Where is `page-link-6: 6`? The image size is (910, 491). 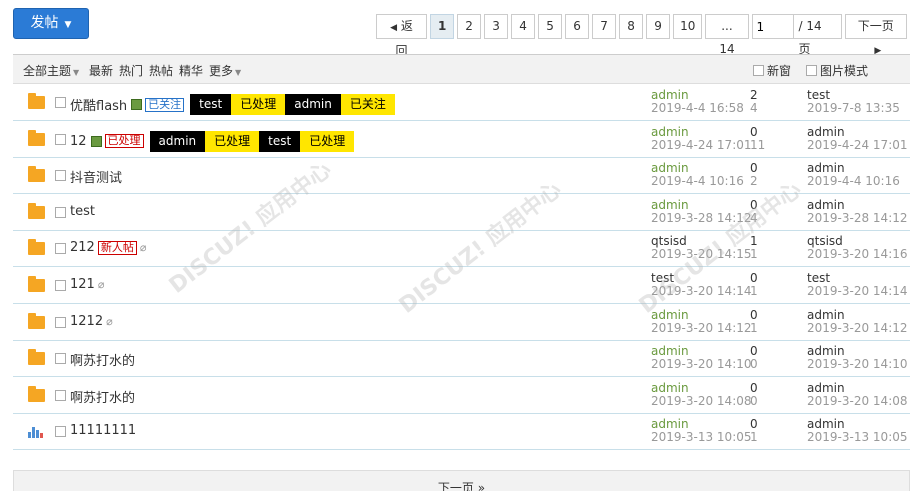 page-link-6: 6 is located at coordinates (577, 26).